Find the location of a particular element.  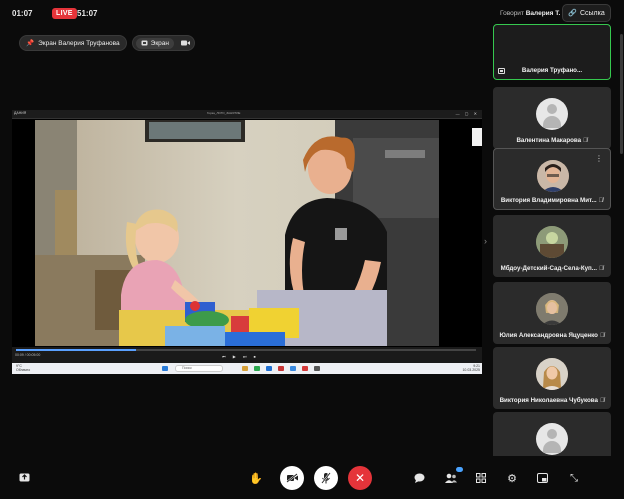

mic-off-icon is located at coordinates (326, 478).